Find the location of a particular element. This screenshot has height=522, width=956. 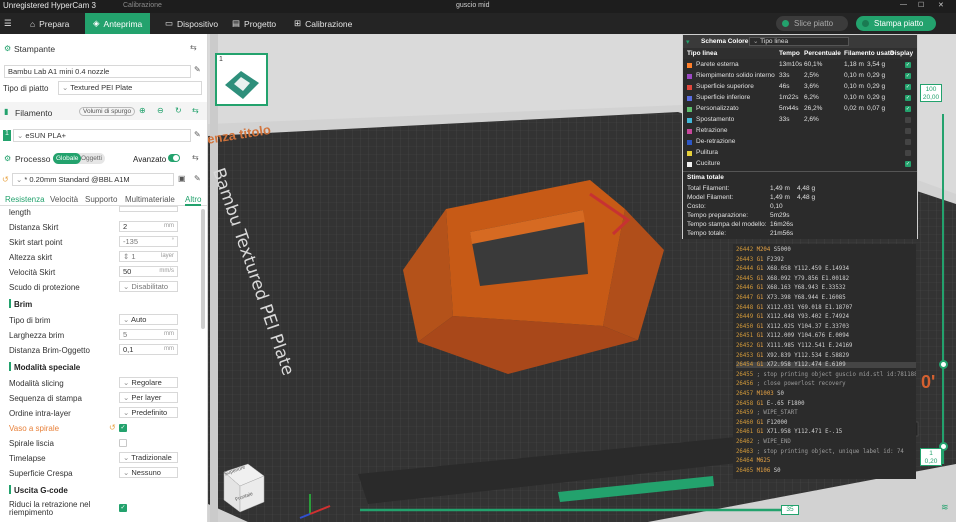

gcode-line: 26447 G1 X73.398 Y68.944 E.16085 is located at coordinates (791, 298).